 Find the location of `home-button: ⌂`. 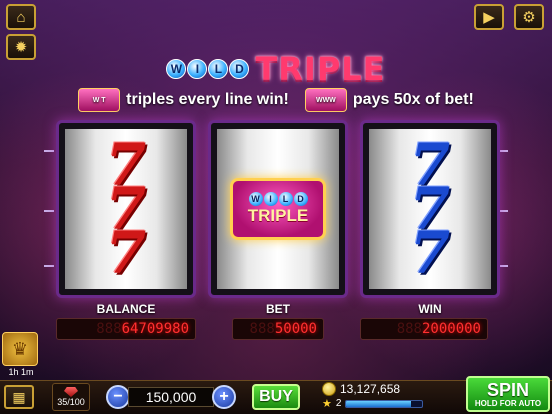

home-button: ⌂ is located at coordinates (21, 17).